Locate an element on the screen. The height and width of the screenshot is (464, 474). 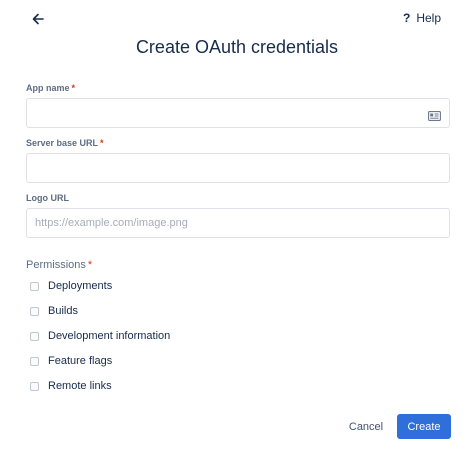
checkbox-builds: Builds is located at coordinates (54, 311).